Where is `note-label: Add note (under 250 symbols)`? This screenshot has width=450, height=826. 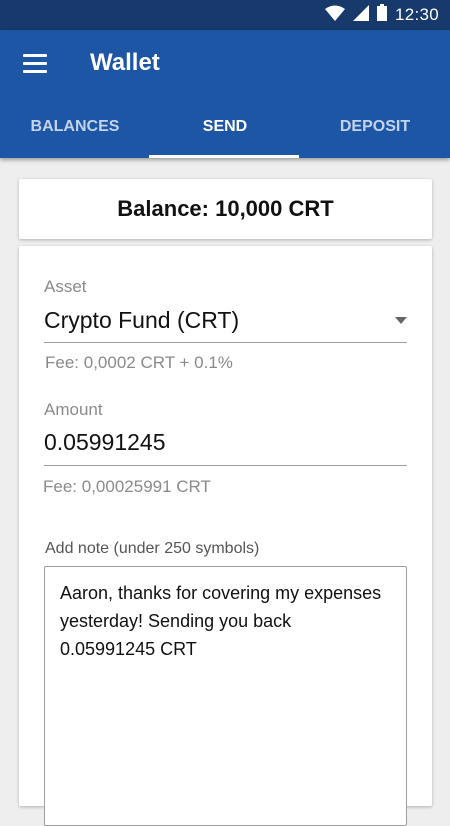 note-label: Add note (under 250 symbols) is located at coordinates (152, 548).